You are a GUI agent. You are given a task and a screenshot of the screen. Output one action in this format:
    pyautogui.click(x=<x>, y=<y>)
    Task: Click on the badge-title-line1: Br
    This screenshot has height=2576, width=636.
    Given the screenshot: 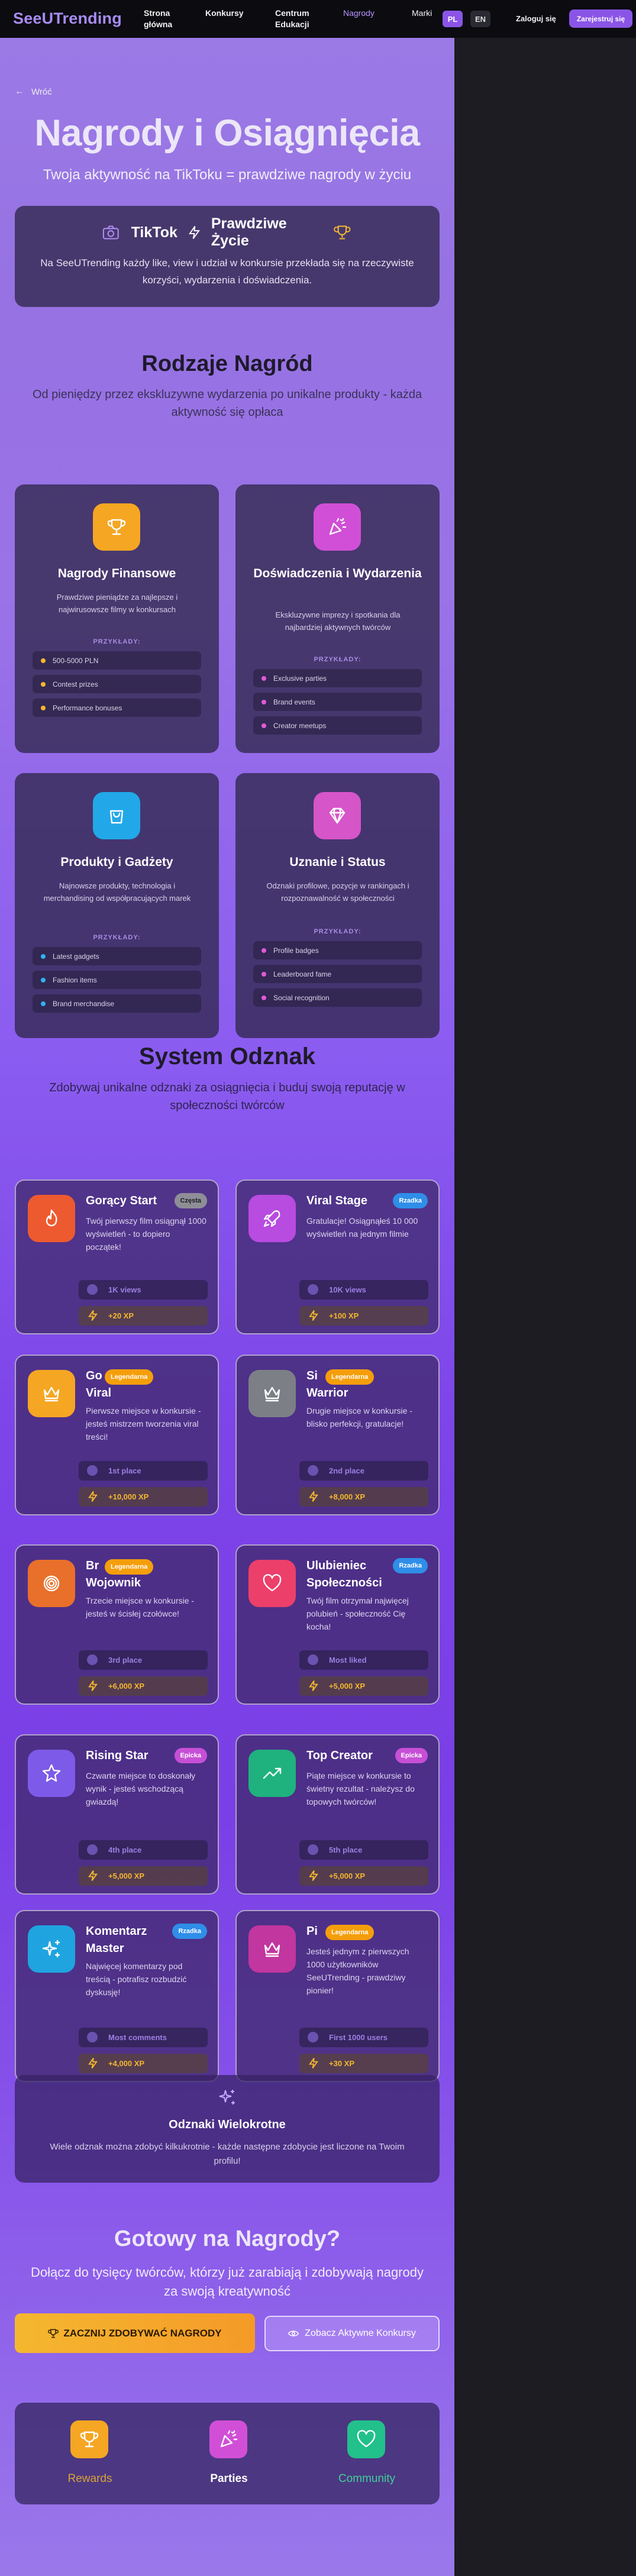 What is the action you would take?
    pyautogui.click(x=92, y=1565)
    